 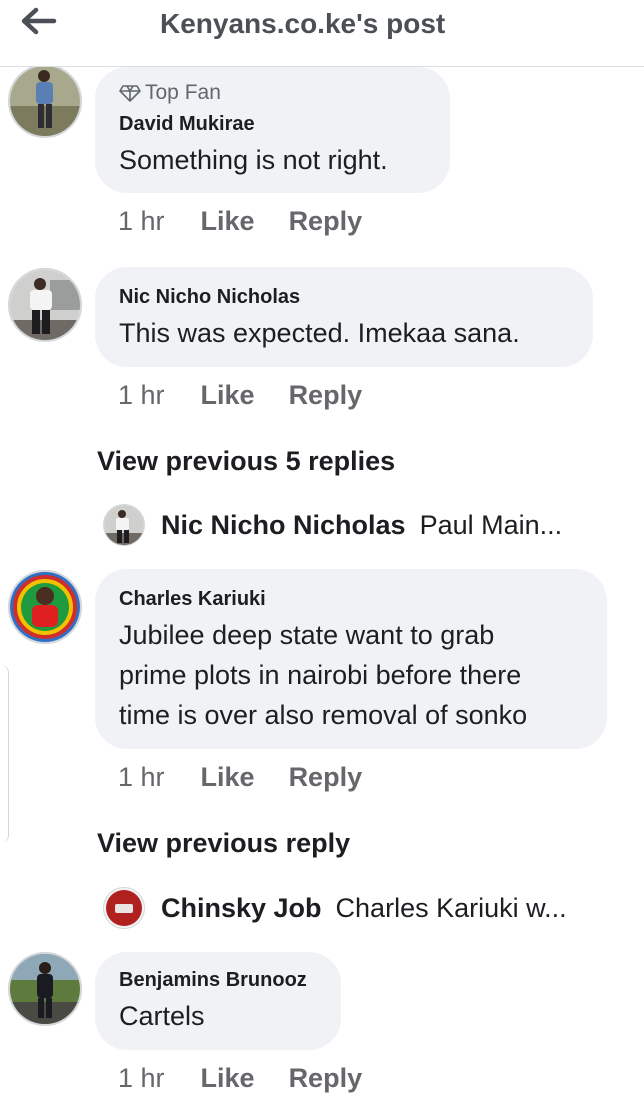 What do you see at coordinates (38, 21) in the screenshot?
I see `arrow-left-icon` at bounding box center [38, 21].